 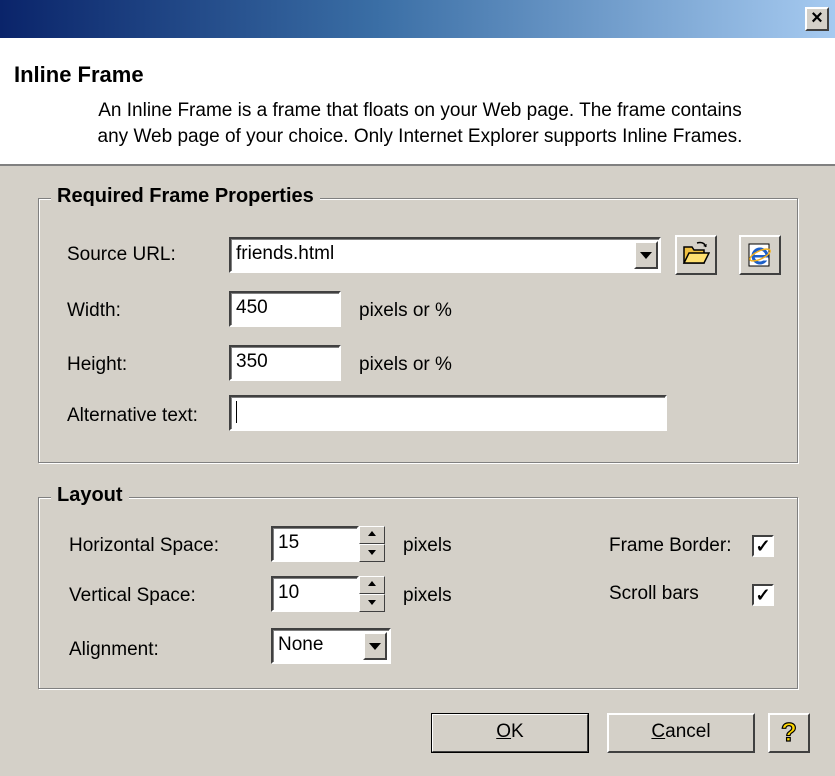 What do you see at coordinates (517, 731) in the screenshot?
I see `ok-label-rest: K` at bounding box center [517, 731].